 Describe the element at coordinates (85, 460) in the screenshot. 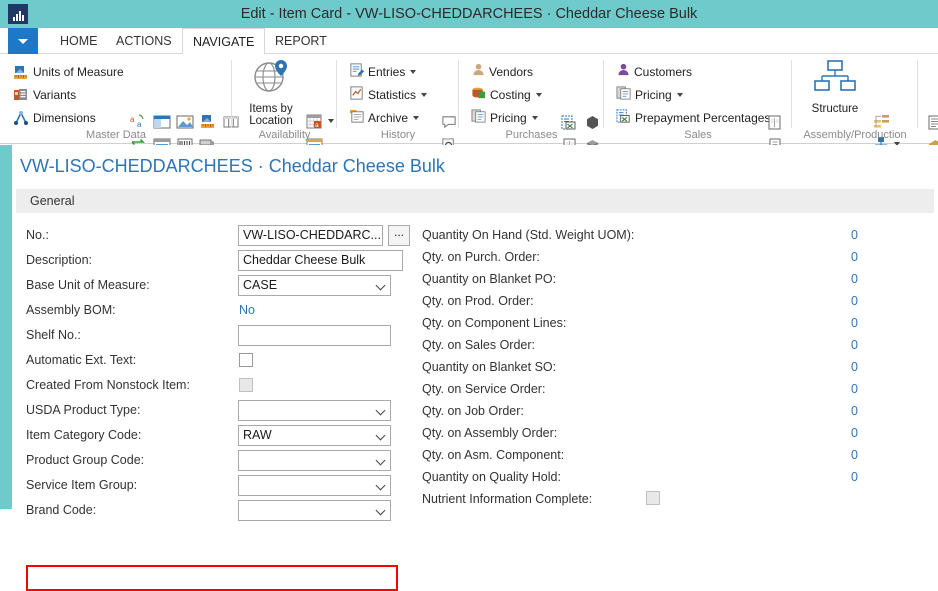

I see `field-label: Product Group Code:` at that location.